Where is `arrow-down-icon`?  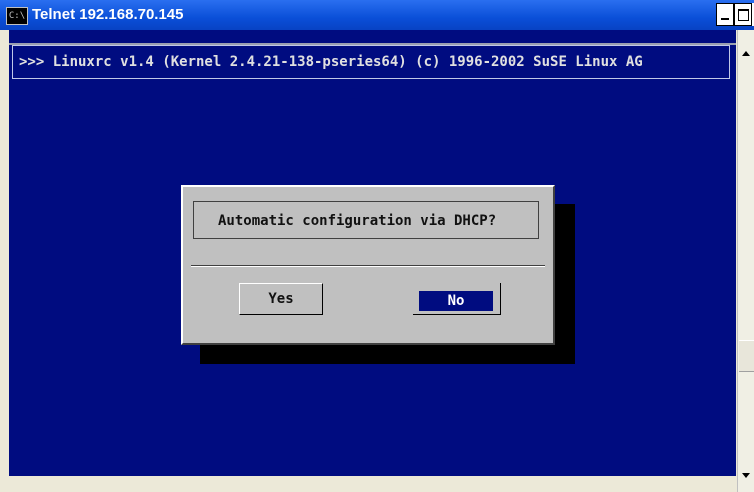 arrow-down-icon is located at coordinates (746, 475).